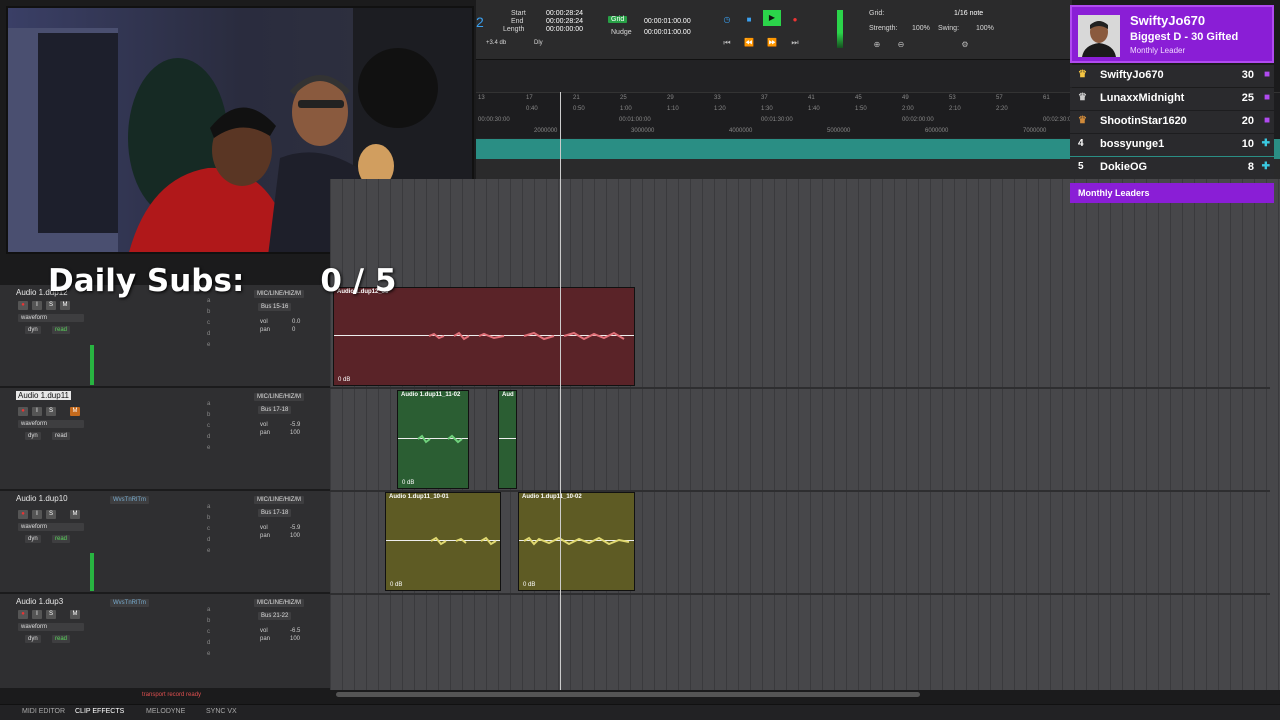 The height and width of the screenshot is (720, 1280). Describe the element at coordinates (795, 43) in the screenshot. I see `forward-end-icon: ⏭` at that location.